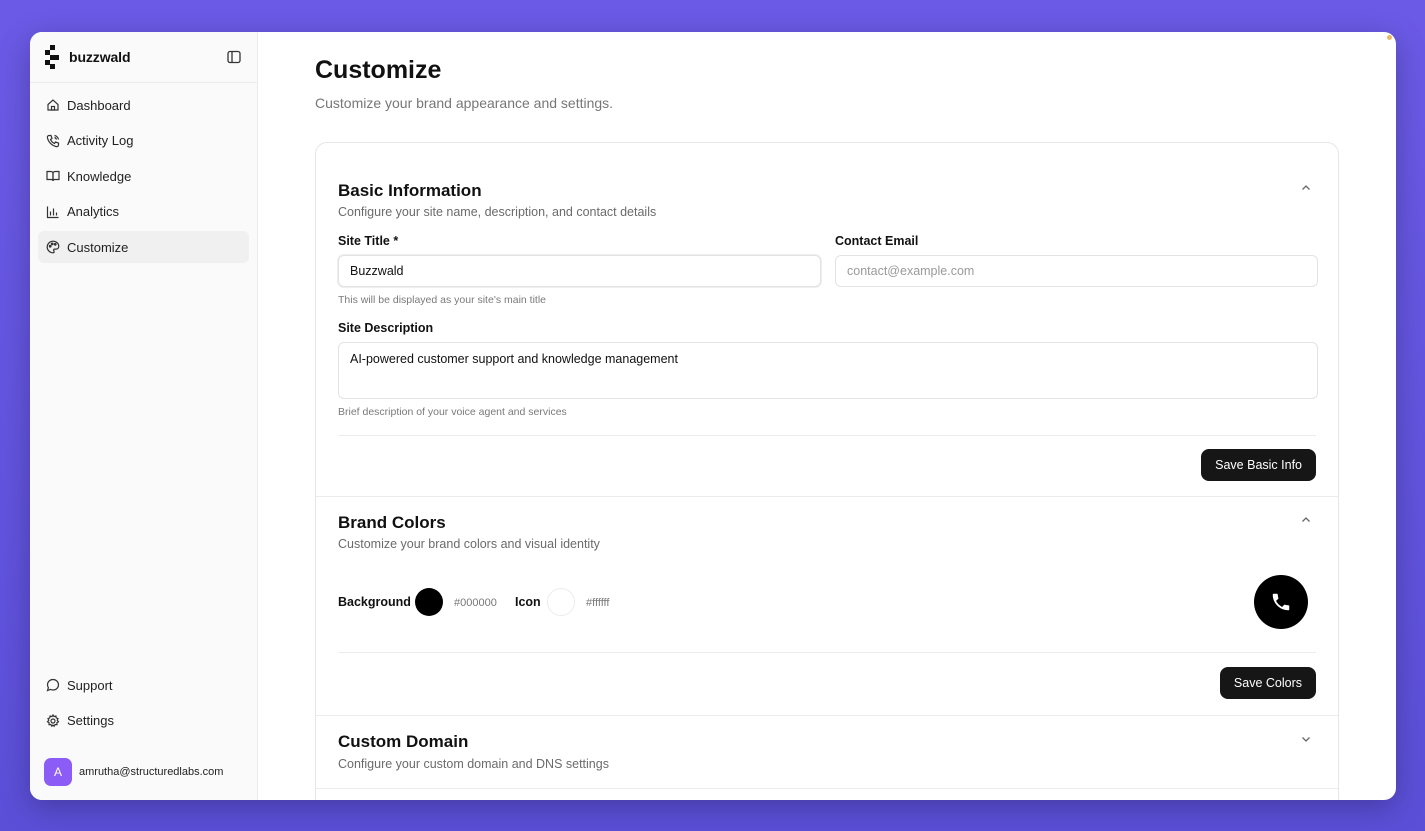 The height and width of the screenshot is (831, 1425). Describe the element at coordinates (528, 602) in the screenshot. I see `icon-color-label: Icon` at that location.